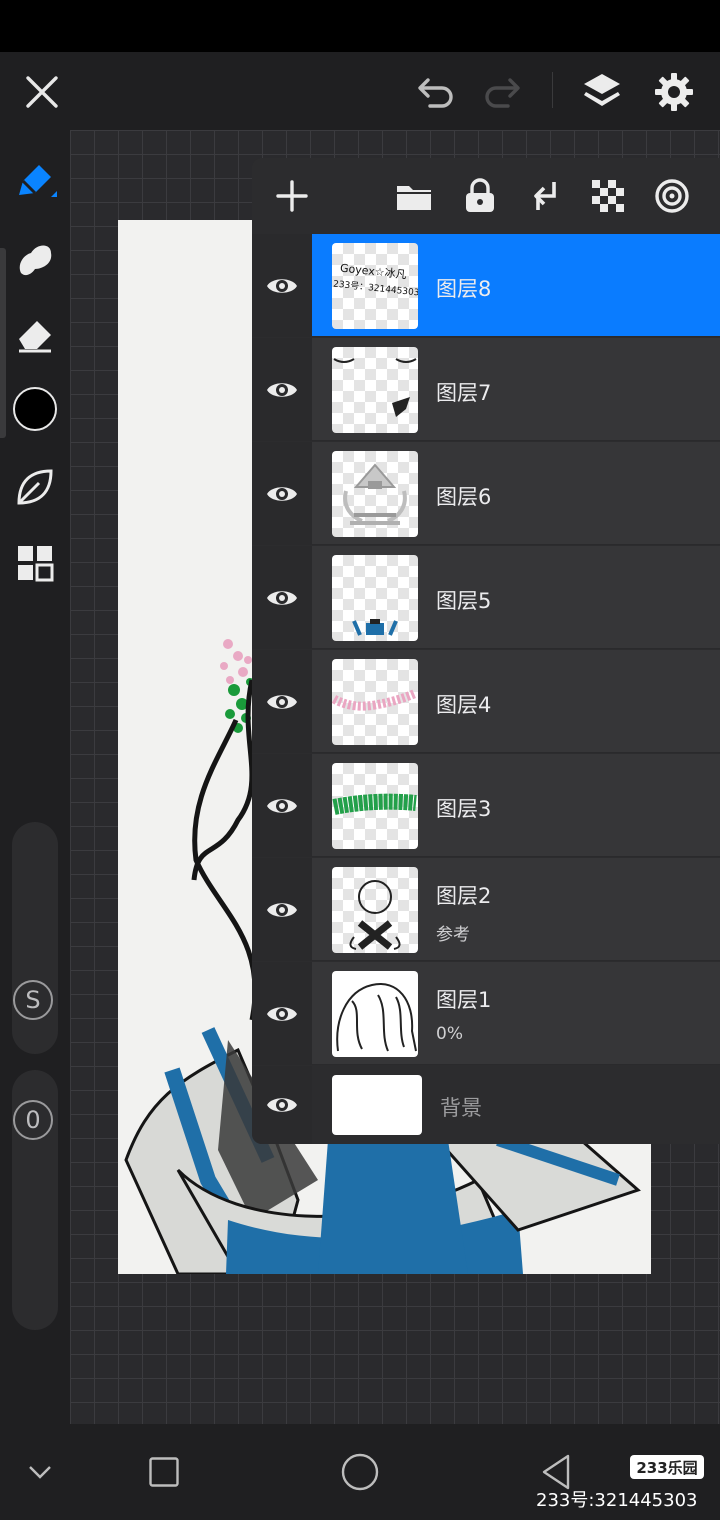 This screenshot has width=720, height=1520. I want to click on merge-down-icon, so click(545, 196).